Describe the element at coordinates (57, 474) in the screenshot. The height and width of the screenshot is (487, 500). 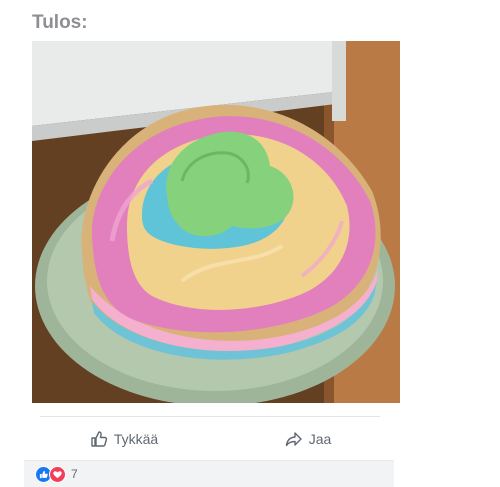
I see `love-icon` at that location.